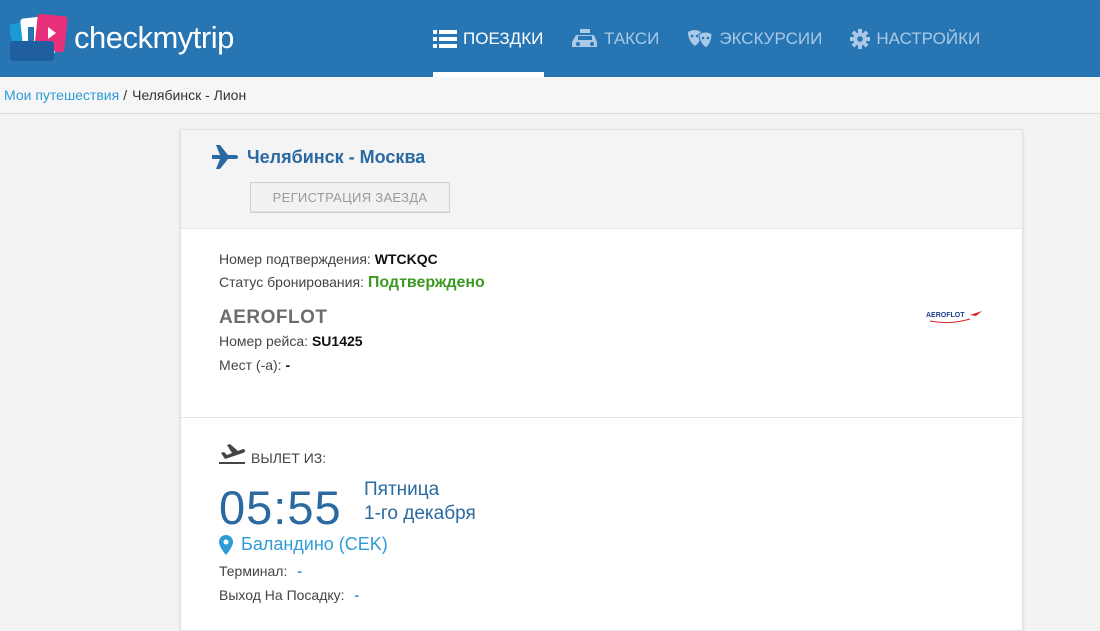  I want to click on taxi-icon, so click(584, 37).